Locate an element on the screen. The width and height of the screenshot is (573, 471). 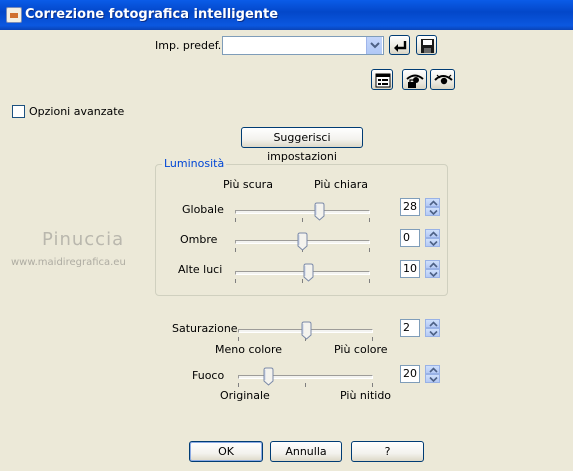
randomize-button is located at coordinates (382, 79).